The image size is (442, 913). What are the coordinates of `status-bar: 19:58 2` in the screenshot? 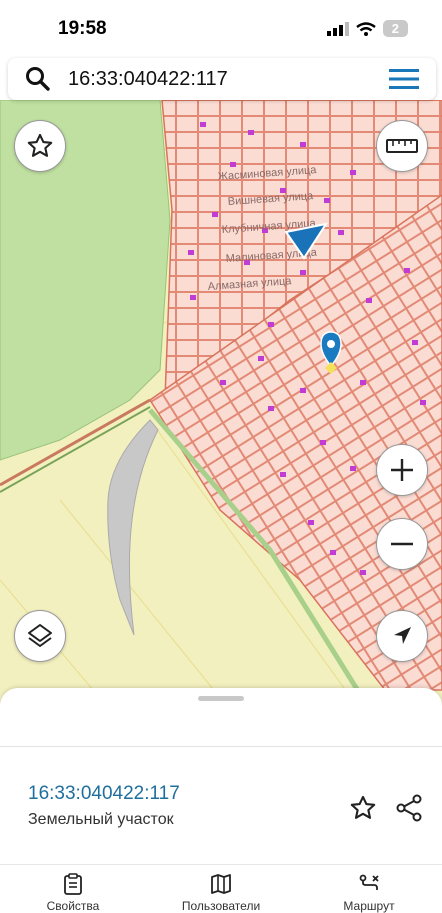 It's located at (221, 27).